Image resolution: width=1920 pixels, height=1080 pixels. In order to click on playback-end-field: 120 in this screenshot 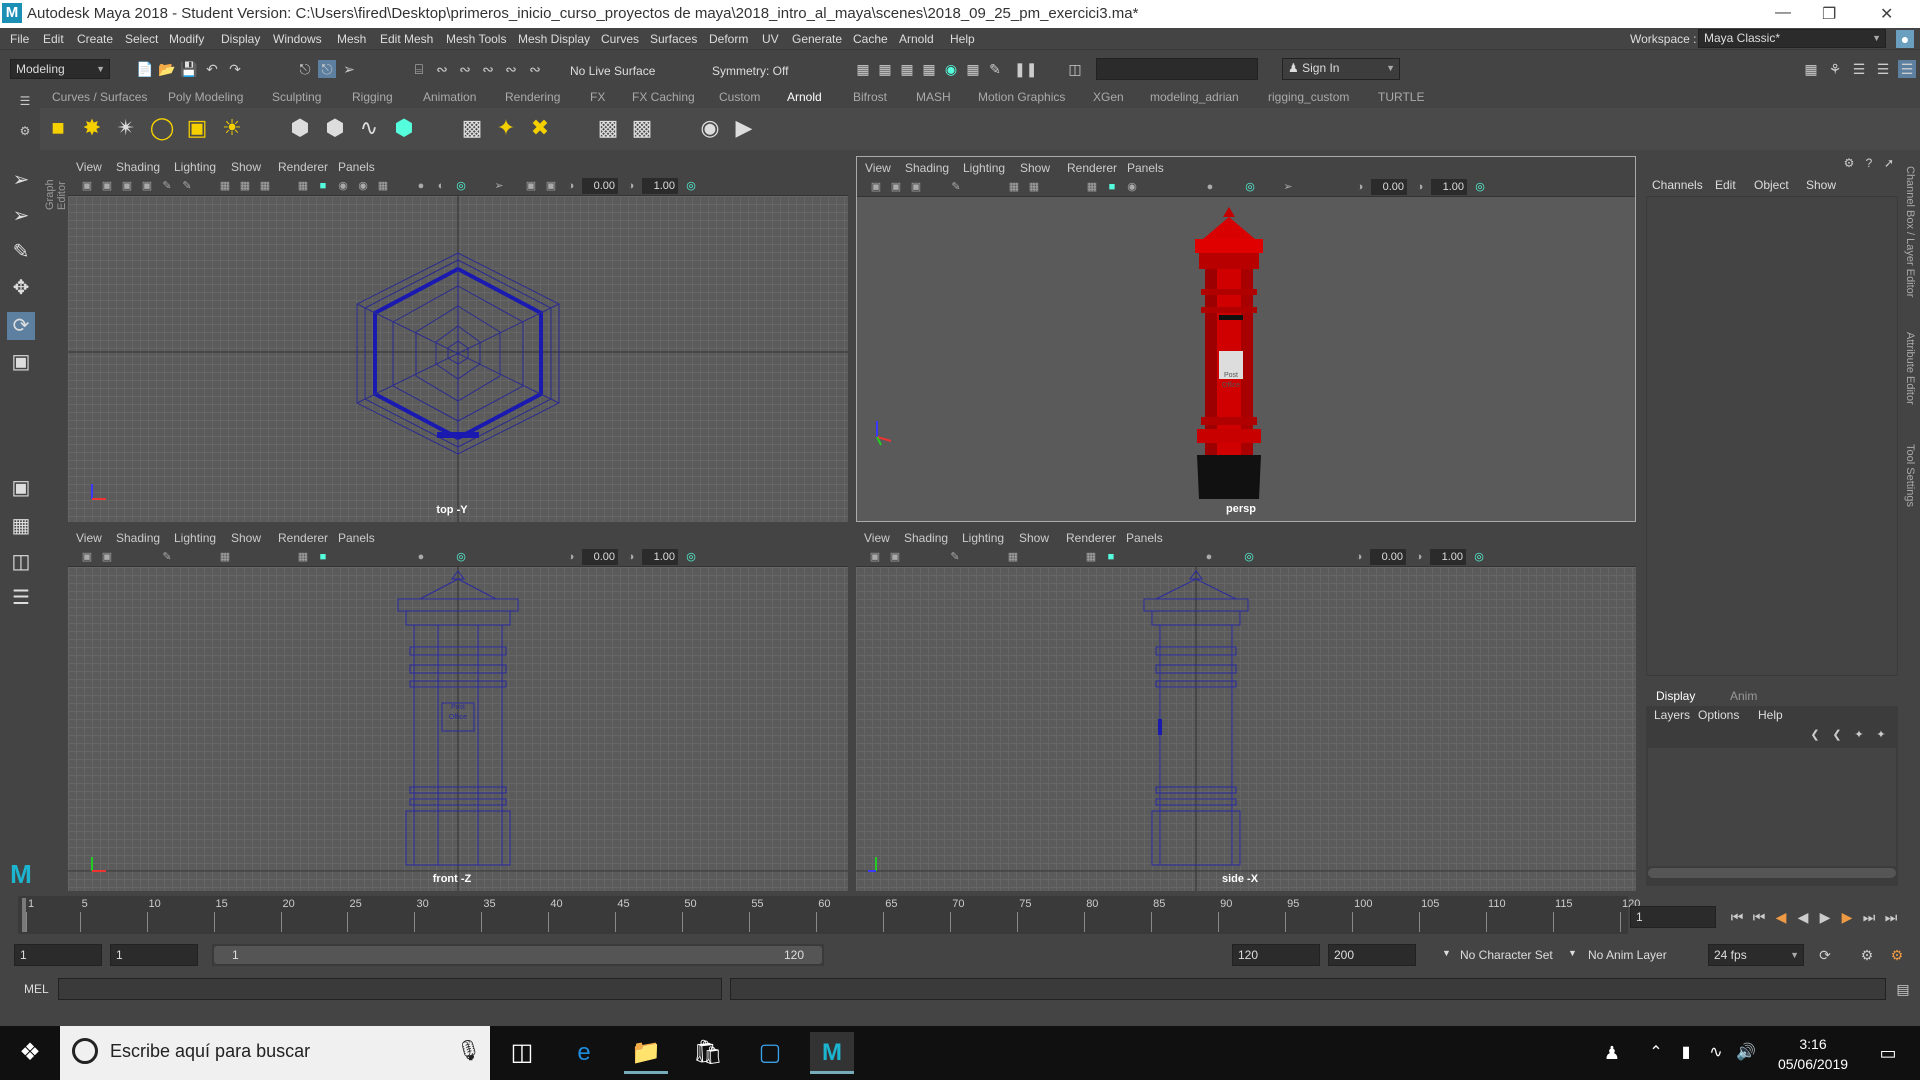, I will do `click(1276, 955)`.